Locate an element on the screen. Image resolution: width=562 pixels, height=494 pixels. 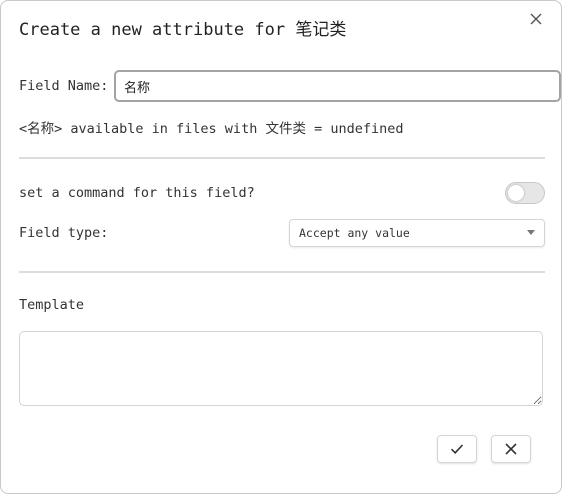
chevron-down-icon is located at coordinates (531, 232).